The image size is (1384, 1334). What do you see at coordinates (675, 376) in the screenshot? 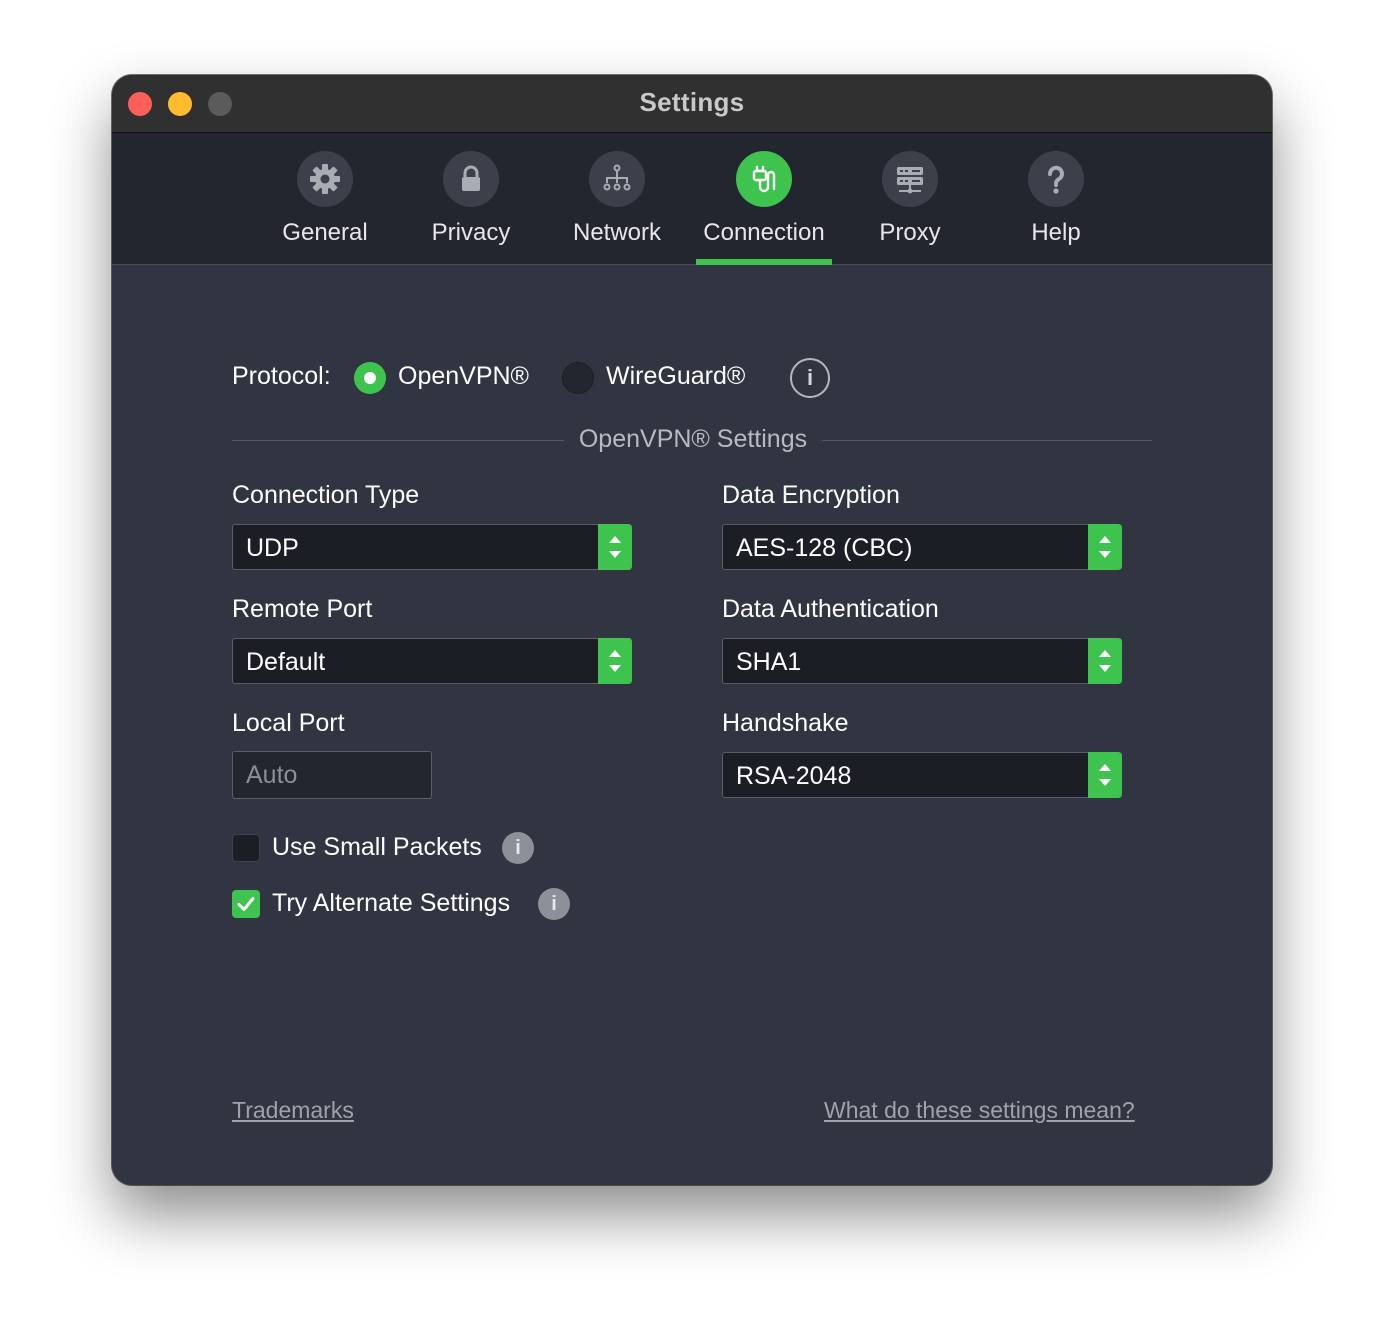
I see `wireguard-radio-label: WireGuard®` at bounding box center [675, 376].